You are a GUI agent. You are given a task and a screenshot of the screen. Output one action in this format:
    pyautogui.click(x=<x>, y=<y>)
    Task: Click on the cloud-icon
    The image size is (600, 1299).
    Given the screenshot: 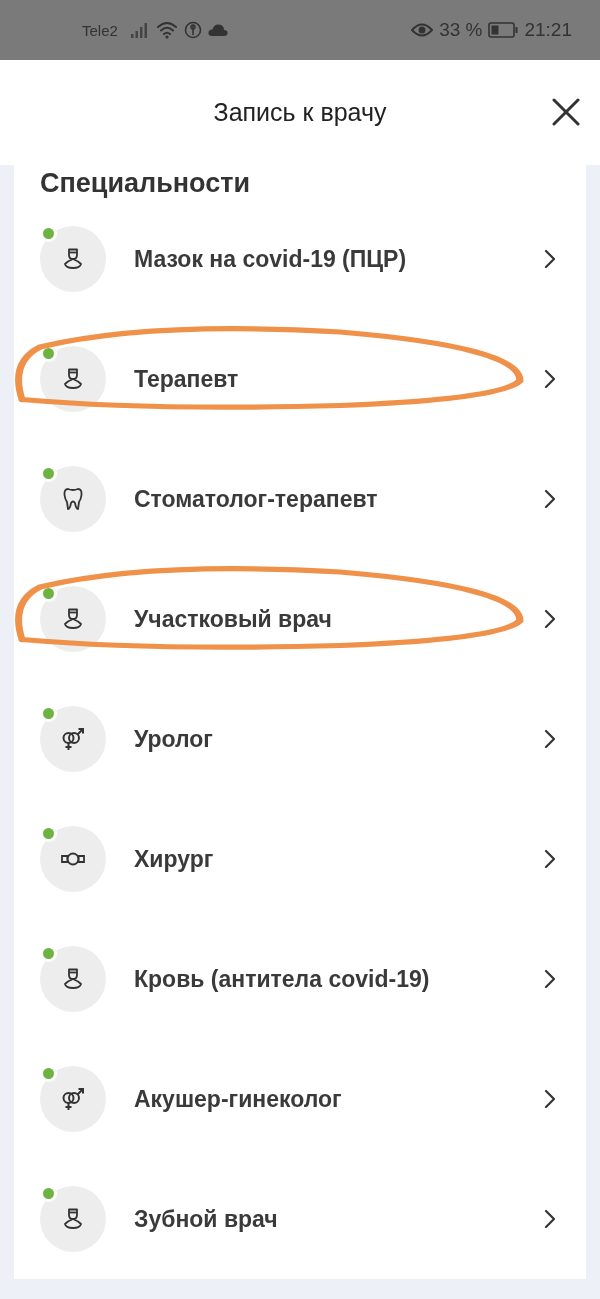 What is the action you would take?
    pyautogui.click(x=217, y=30)
    